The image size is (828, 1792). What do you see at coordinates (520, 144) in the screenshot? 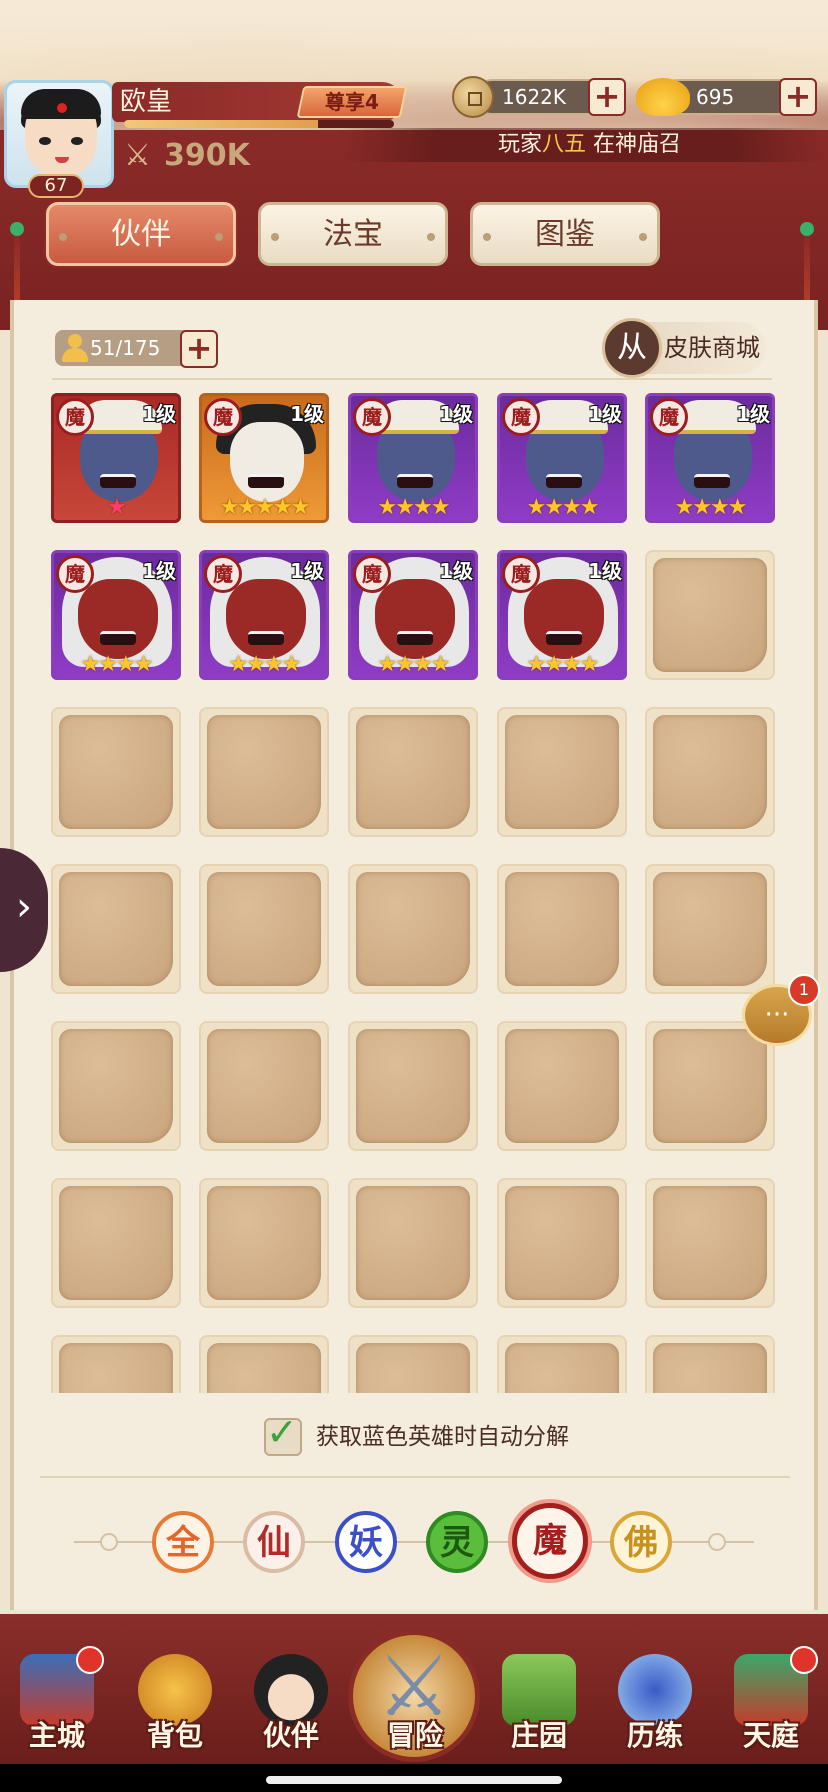
I see `broadcast-prefix: 玩家` at bounding box center [520, 144].